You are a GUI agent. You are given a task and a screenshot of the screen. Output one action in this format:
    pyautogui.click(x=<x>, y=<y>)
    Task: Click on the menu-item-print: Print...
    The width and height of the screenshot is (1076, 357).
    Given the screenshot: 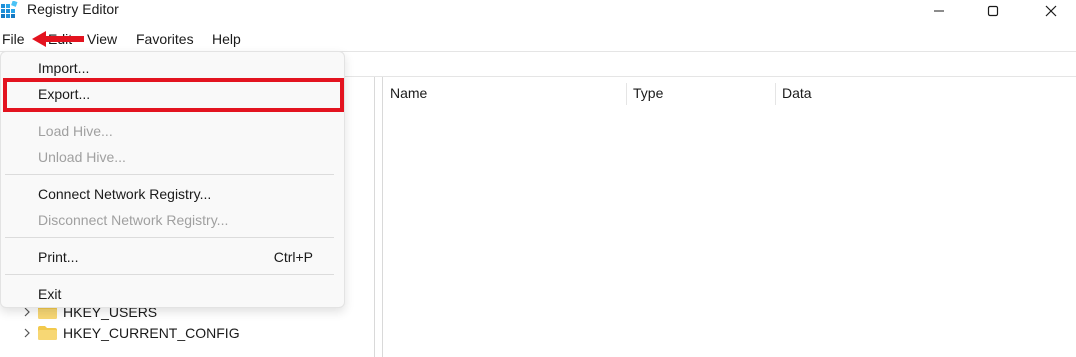 What is the action you would take?
    pyautogui.click(x=58, y=257)
    